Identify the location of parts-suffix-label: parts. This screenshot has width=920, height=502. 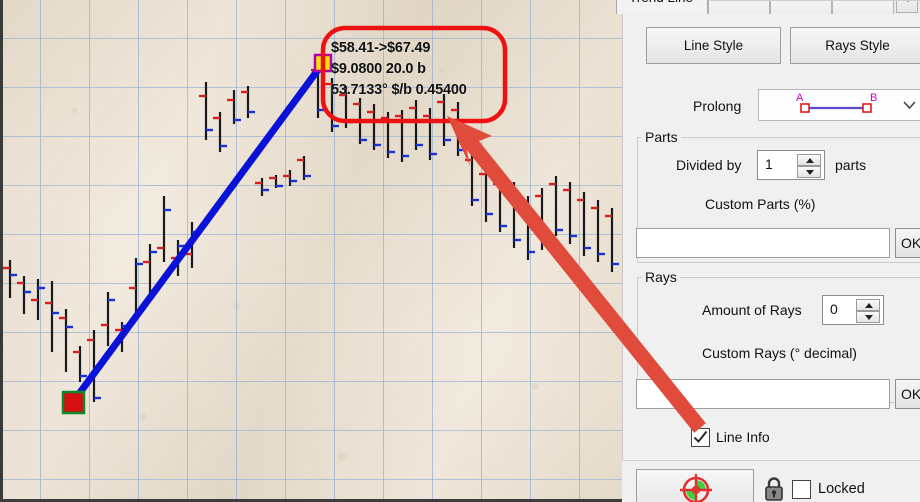
(851, 165).